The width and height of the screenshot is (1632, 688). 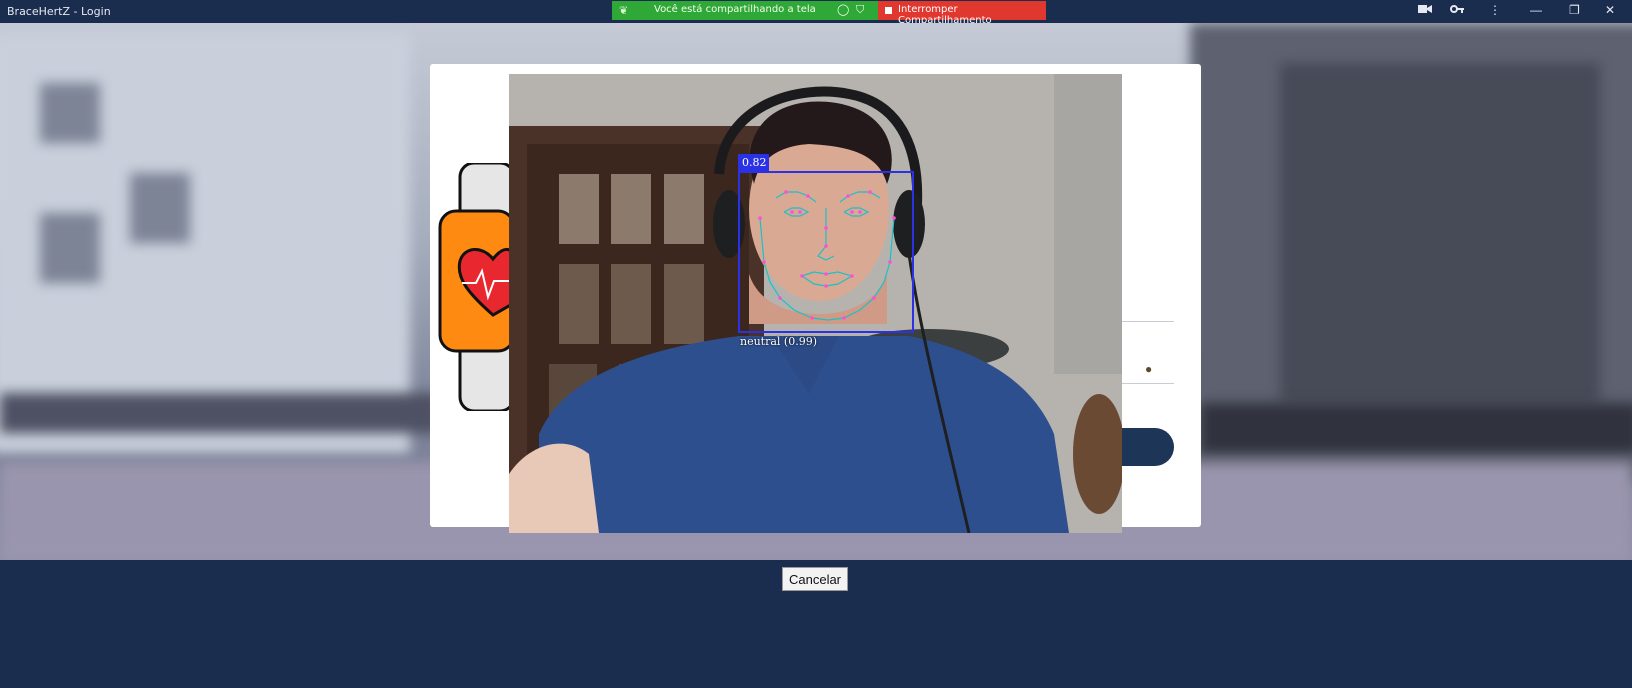 What do you see at coordinates (753, 163) in the screenshot?
I see `detection-confidence: 0.82` at bounding box center [753, 163].